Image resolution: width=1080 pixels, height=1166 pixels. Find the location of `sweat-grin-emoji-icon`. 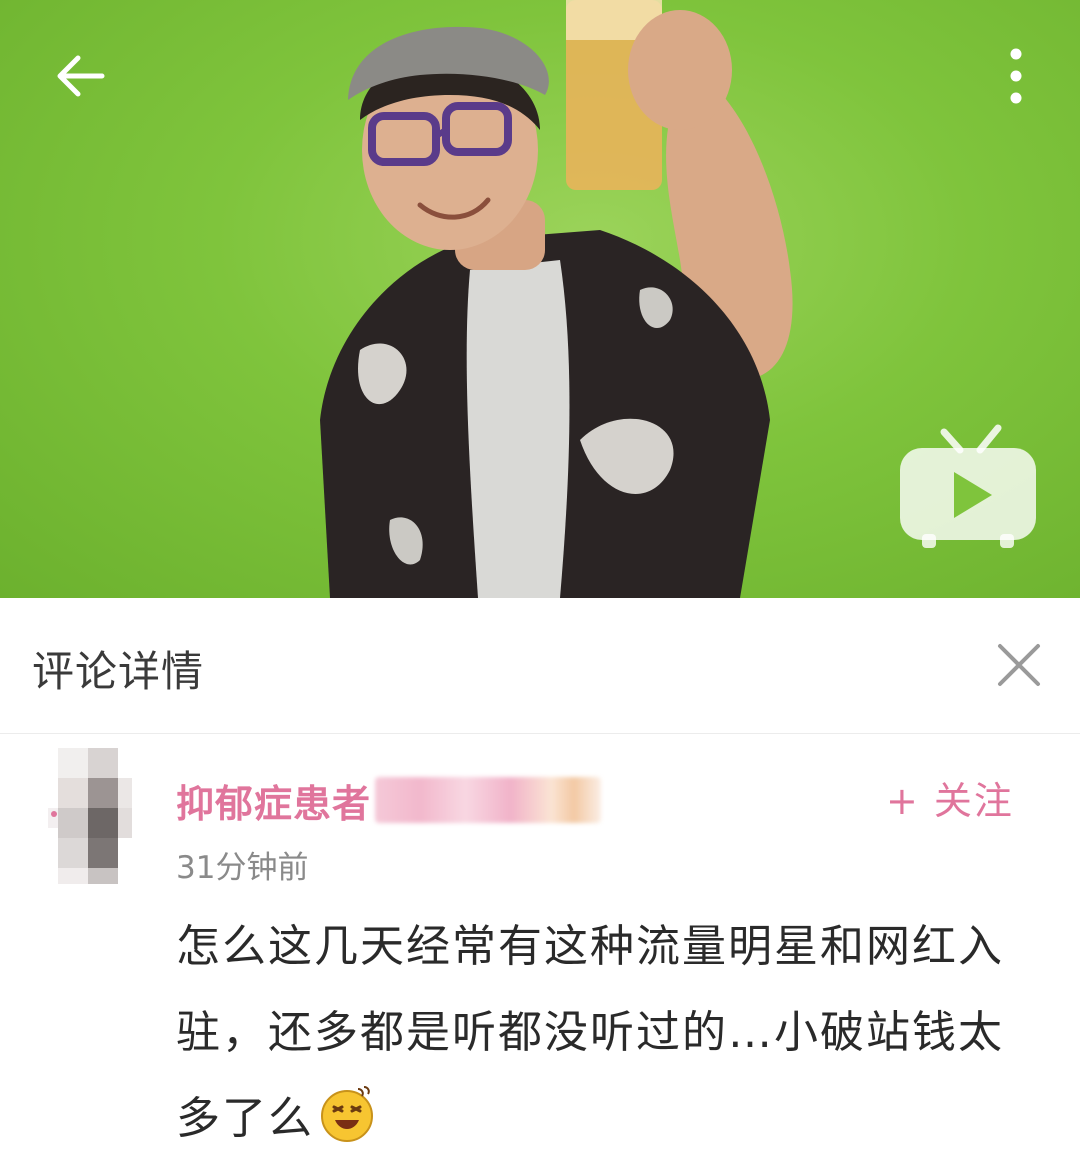

sweat-grin-emoji-icon is located at coordinates (347, 1114).